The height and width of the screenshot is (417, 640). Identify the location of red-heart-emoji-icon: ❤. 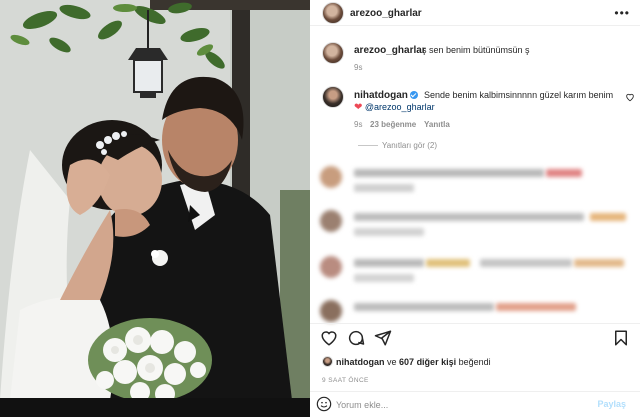
(358, 107).